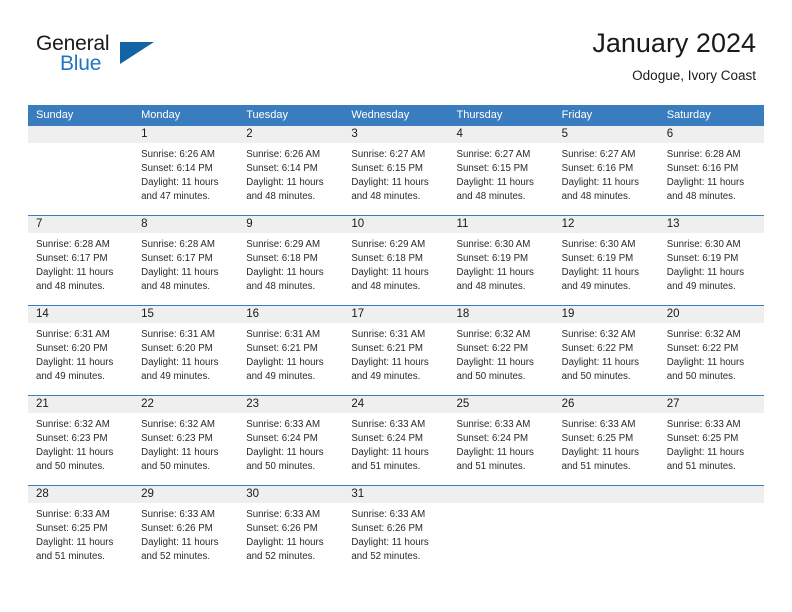 This screenshot has width=792, height=612. I want to click on day-number: 15, so click(186, 314).